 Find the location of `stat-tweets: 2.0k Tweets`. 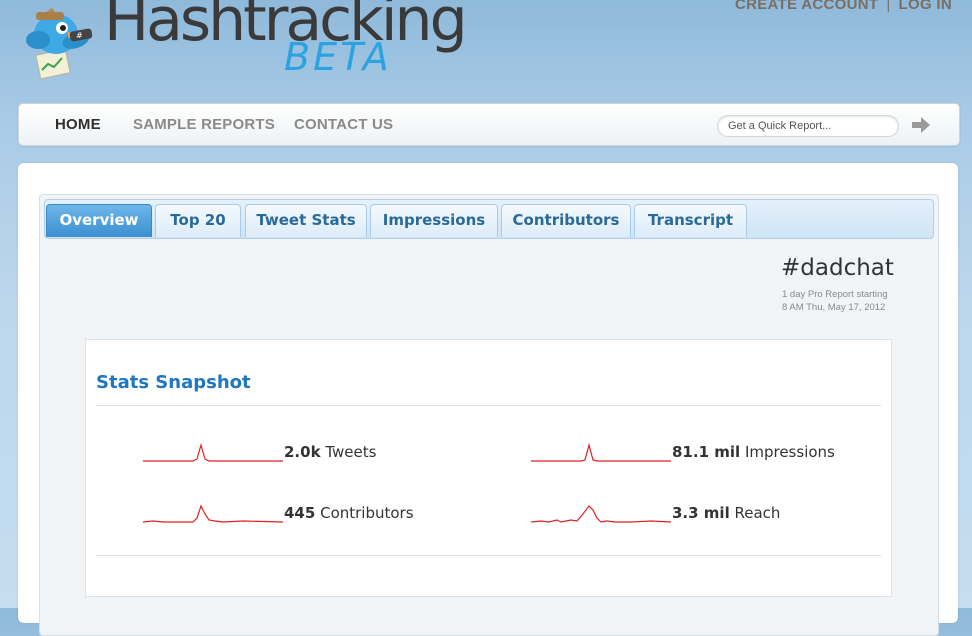

stat-tweets: 2.0k Tweets is located at coordinates (323, 452).